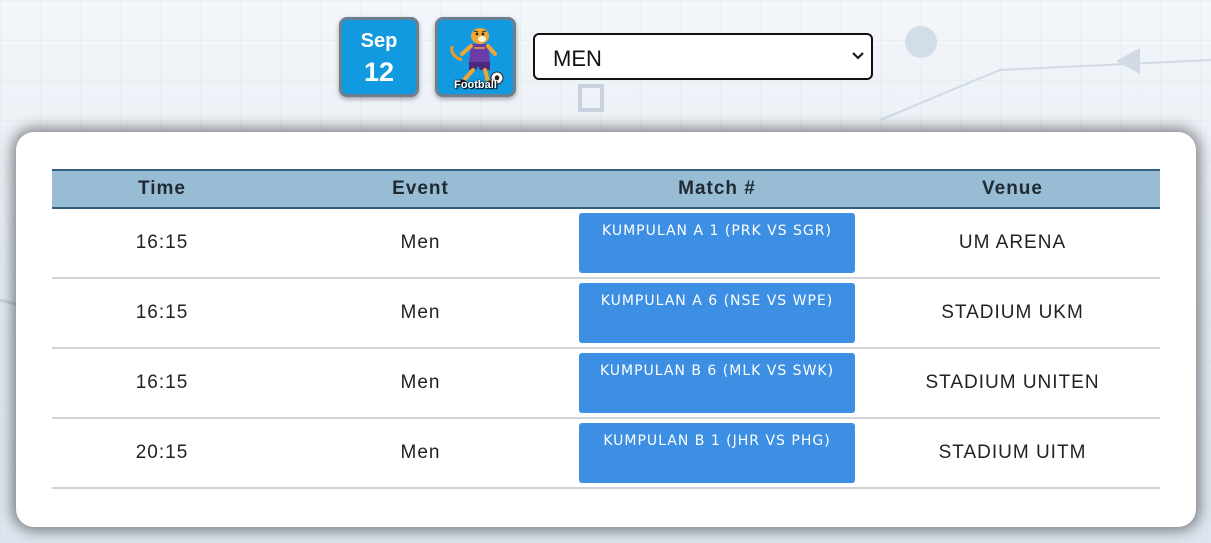 The image size is (1211, 543). I want to click on header-time: Time, so click(162, 189).